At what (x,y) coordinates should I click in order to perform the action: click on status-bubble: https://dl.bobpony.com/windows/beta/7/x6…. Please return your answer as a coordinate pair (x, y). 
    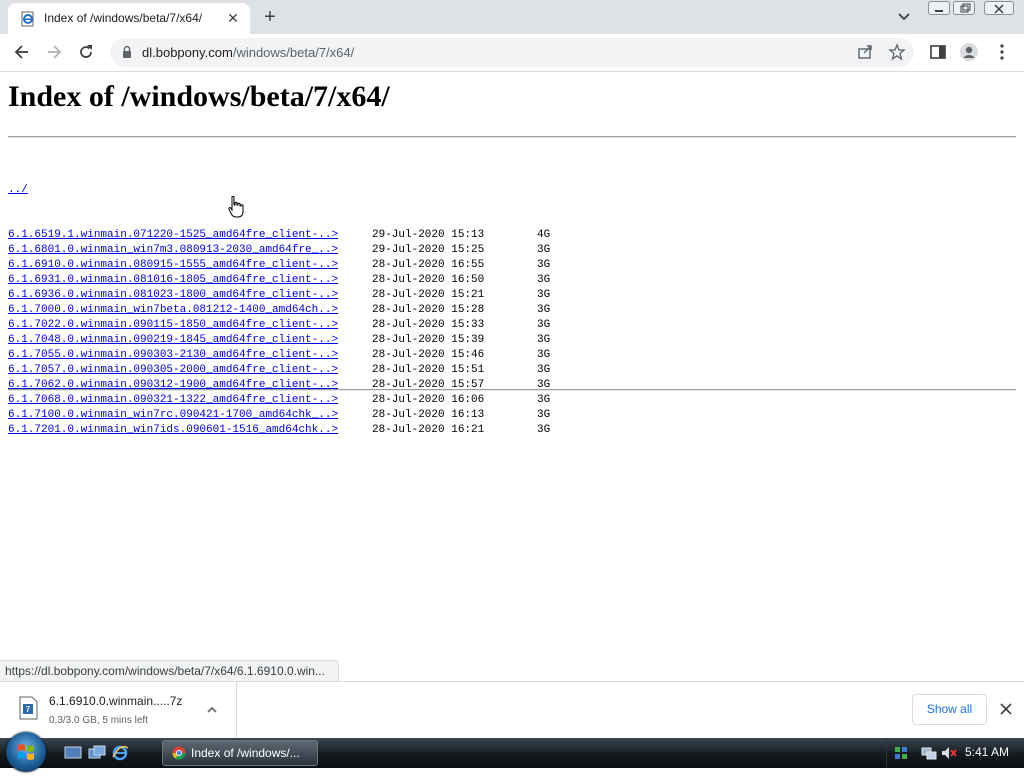
    Looking at the image, I should click on (169, 670).